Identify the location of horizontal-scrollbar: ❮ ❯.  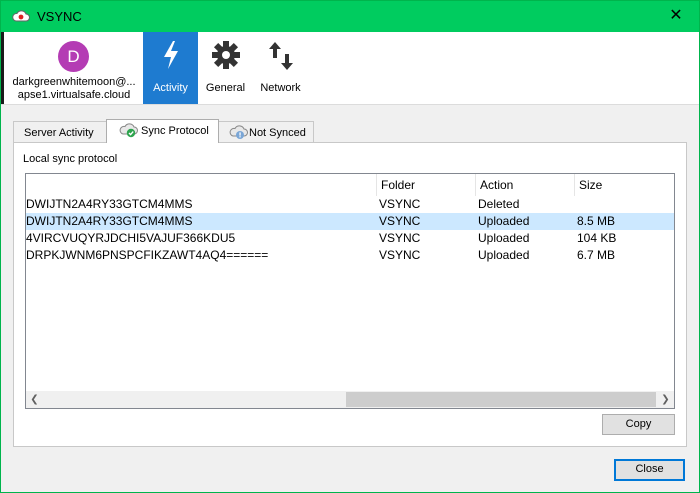
(350, 399).